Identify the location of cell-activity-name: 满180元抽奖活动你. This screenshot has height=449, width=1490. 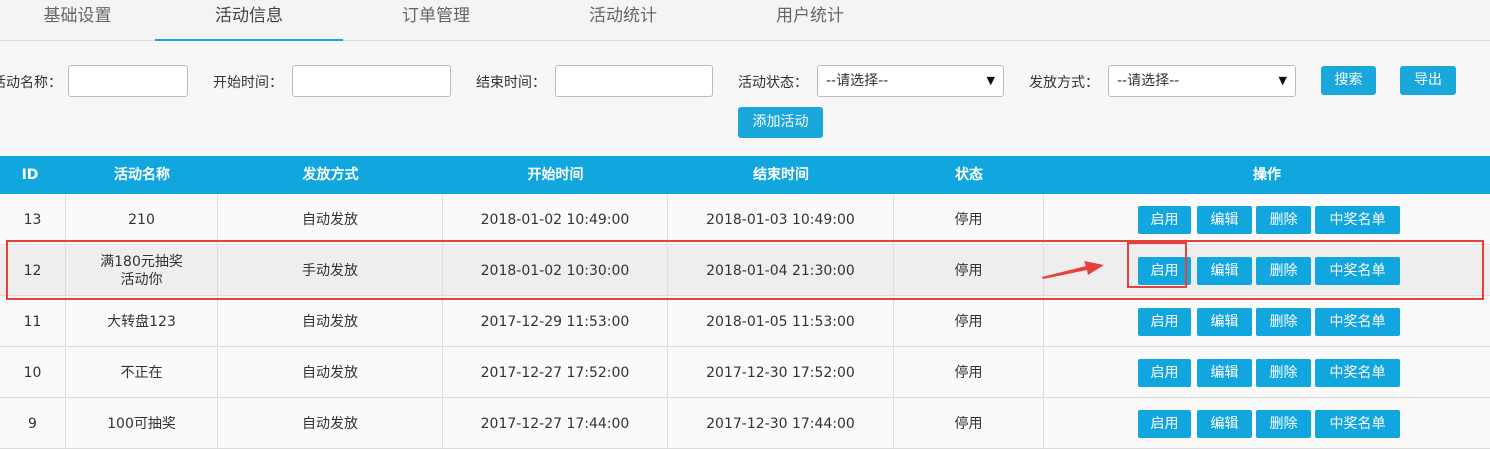
(142, 271).